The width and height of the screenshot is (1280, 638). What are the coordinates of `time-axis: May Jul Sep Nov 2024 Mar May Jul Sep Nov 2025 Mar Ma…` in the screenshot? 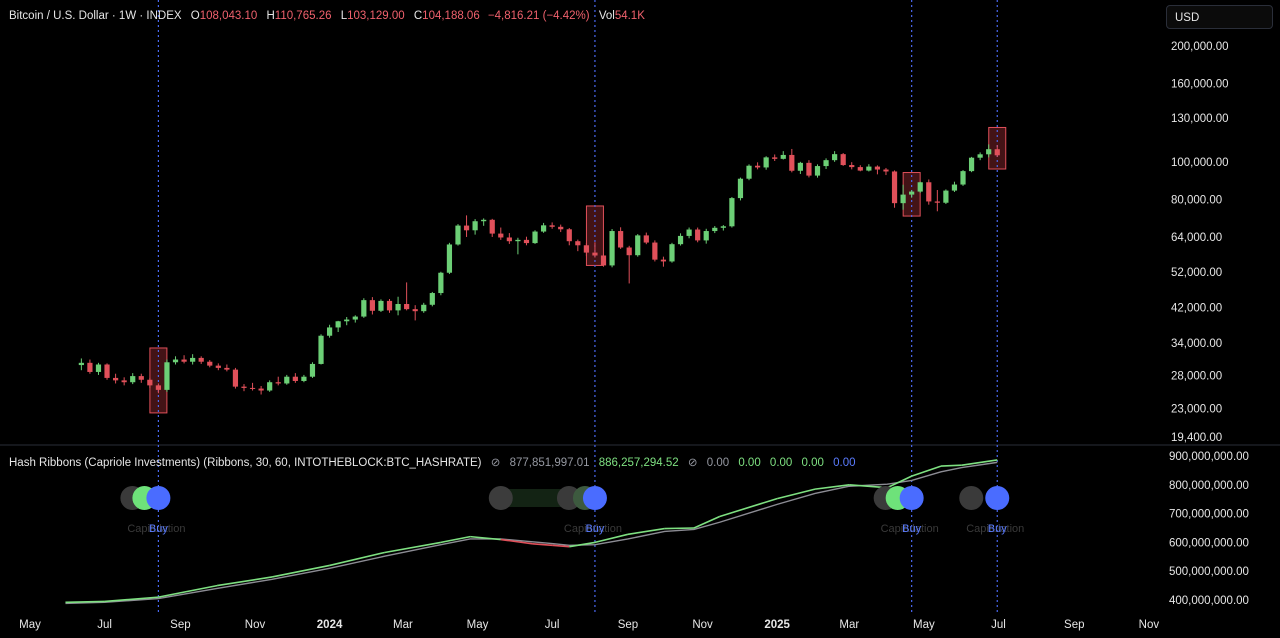 It's located at (589, 625).